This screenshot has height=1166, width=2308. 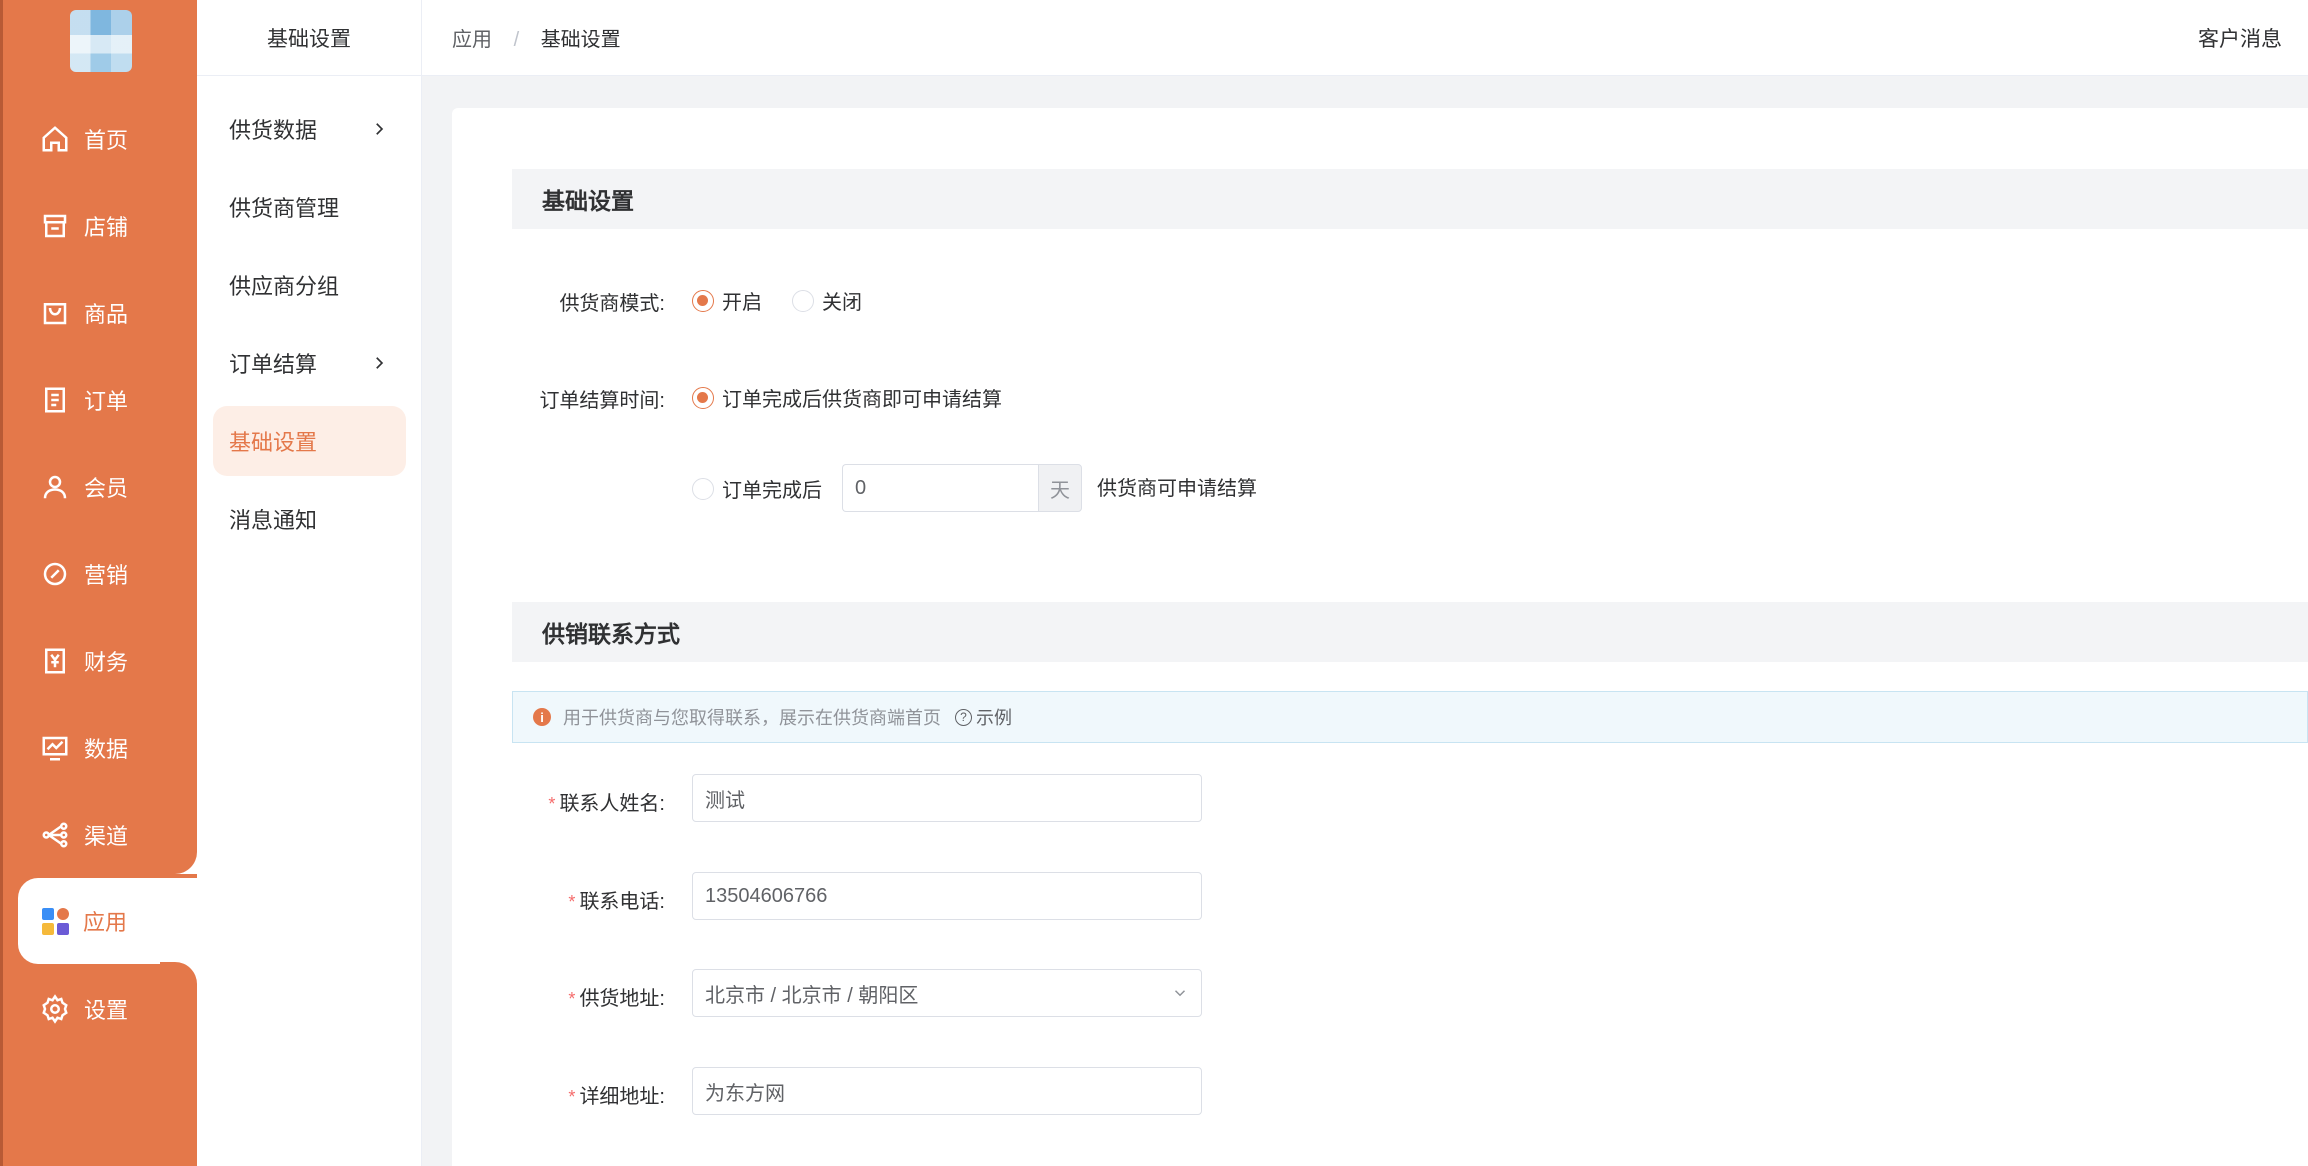 What do you see at coordinates (536, 37) in the screenshot?
I see `breadcrumb: 应用 / 基础设置` at bounding box center [536, 37].